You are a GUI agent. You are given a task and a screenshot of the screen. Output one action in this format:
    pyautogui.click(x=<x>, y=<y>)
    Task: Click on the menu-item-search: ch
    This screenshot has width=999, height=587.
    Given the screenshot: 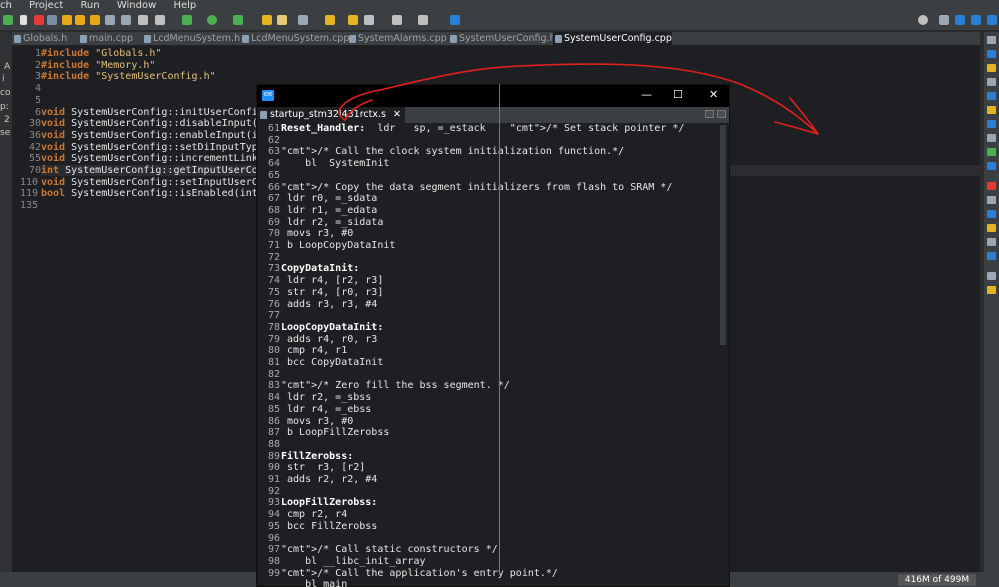 What is the action you would take?
    pyautogui.click(x=6, y=5)
    